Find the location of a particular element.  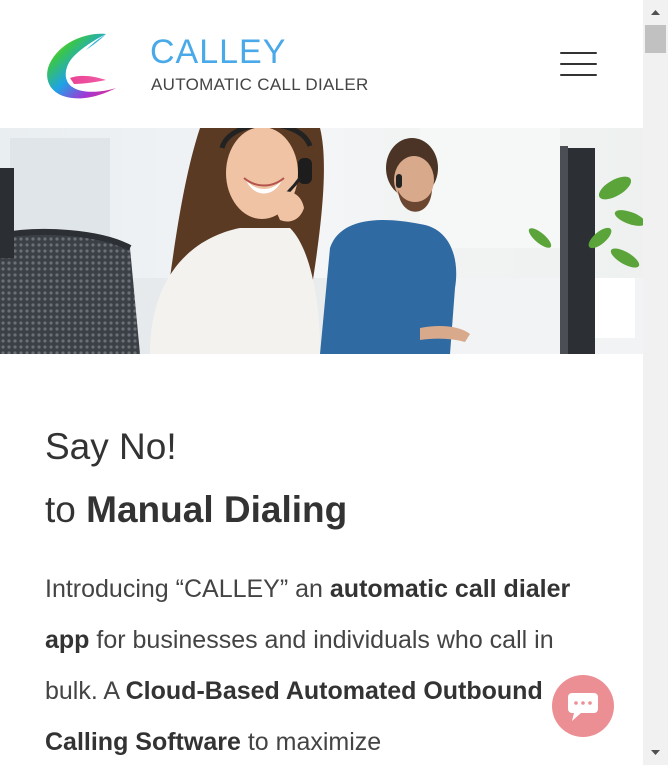

scroll-up-arrow-icon is located at coordinates (655, 12).